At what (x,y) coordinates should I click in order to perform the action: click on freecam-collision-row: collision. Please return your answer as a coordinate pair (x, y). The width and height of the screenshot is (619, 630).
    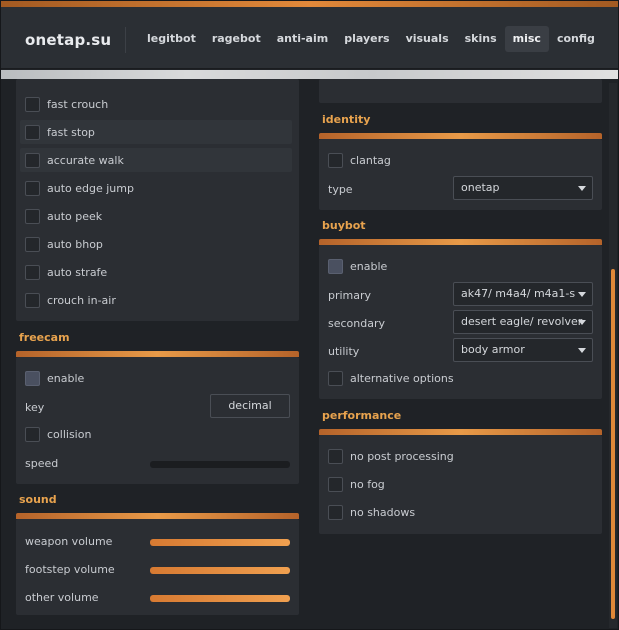
    Looking at the image, I should click on (156, 434).